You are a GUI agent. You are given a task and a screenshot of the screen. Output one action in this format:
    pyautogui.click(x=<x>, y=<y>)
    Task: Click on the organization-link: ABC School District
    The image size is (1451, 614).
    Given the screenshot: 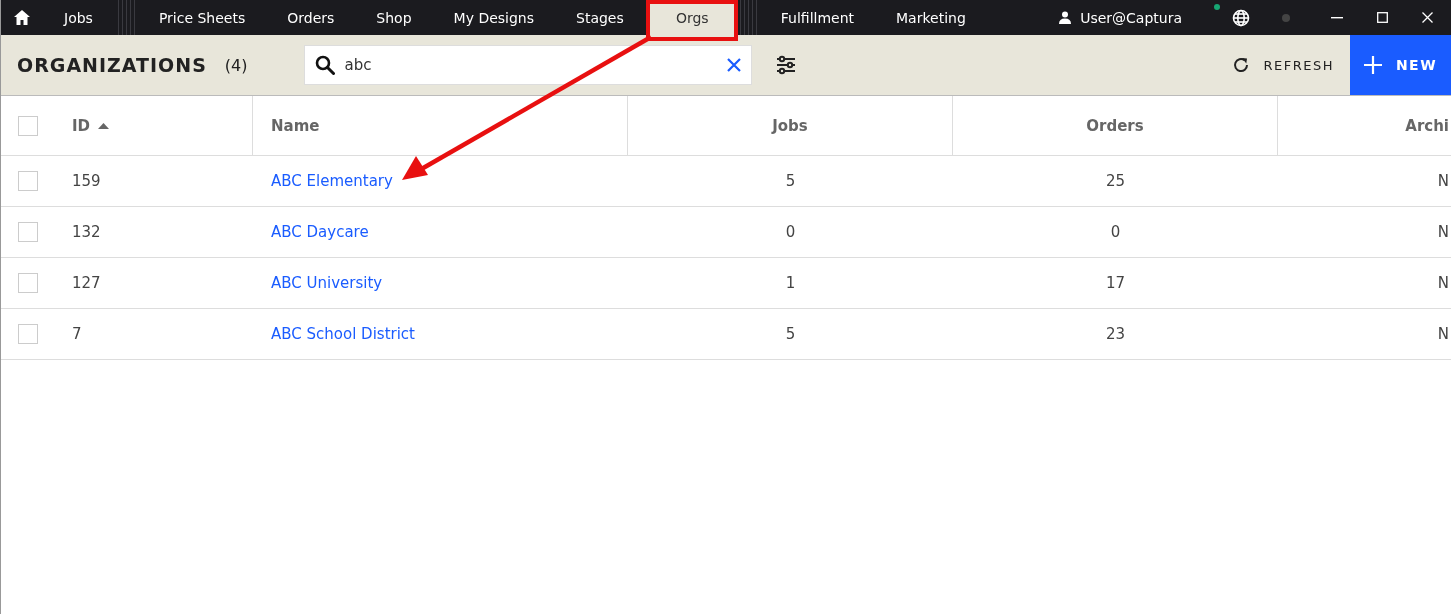 What is the action you would take?
    pyautogui.click(x=343, y=334)
    